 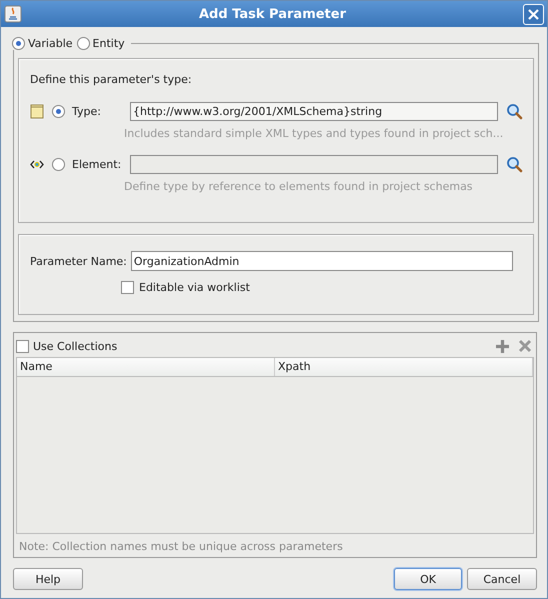 What do you see at coordinates (181, 547) in the screenshot?
I see `note-text: Note: Collection names must be unique across parameters` at bounding box center [181, 547].